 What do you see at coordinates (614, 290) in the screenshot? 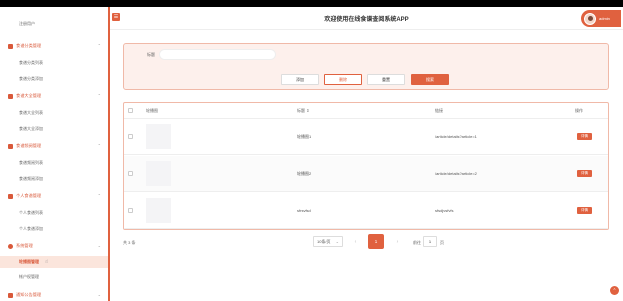
I see `scroll-to-top-icon: ⌃` at bounding box center [614, 290].